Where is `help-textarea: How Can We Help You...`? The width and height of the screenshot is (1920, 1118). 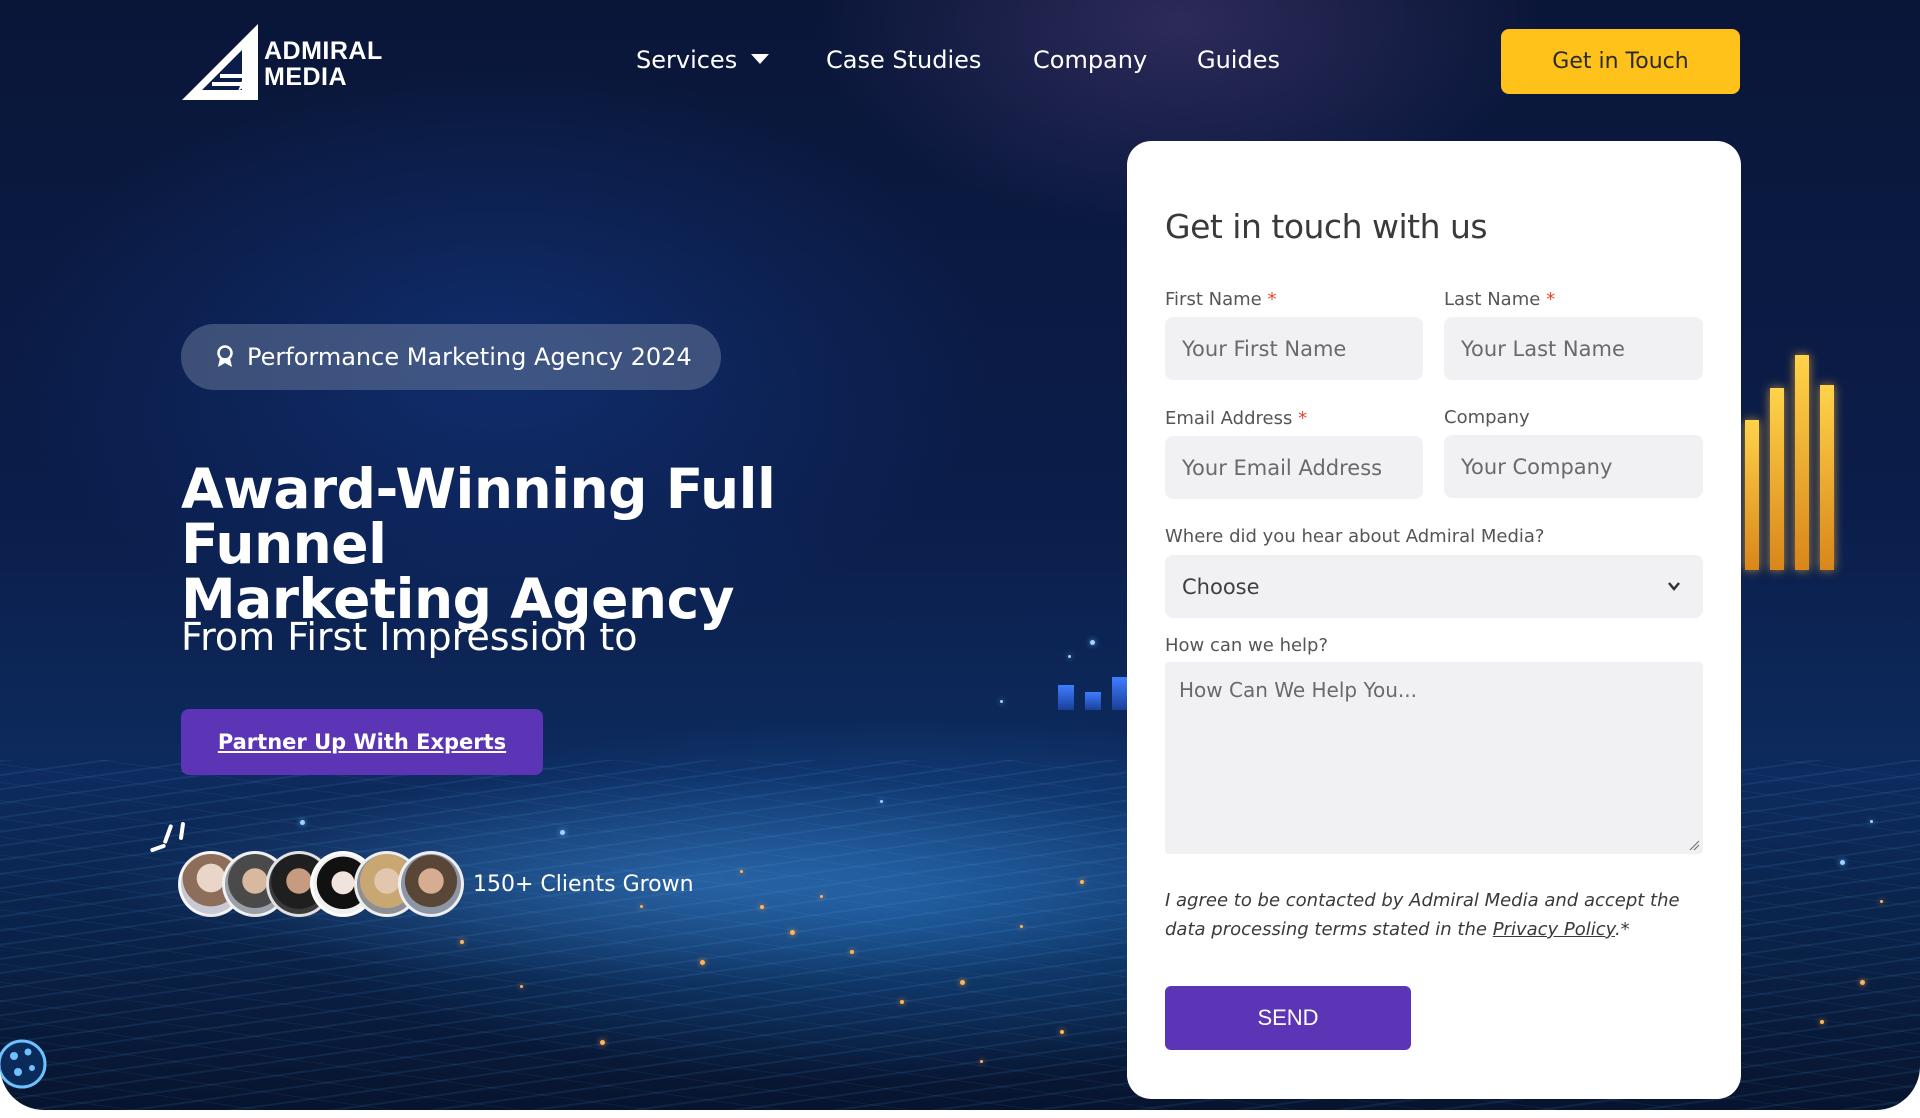 help-textarea: How Can We Help You... is located at coordinates (1434, 758).